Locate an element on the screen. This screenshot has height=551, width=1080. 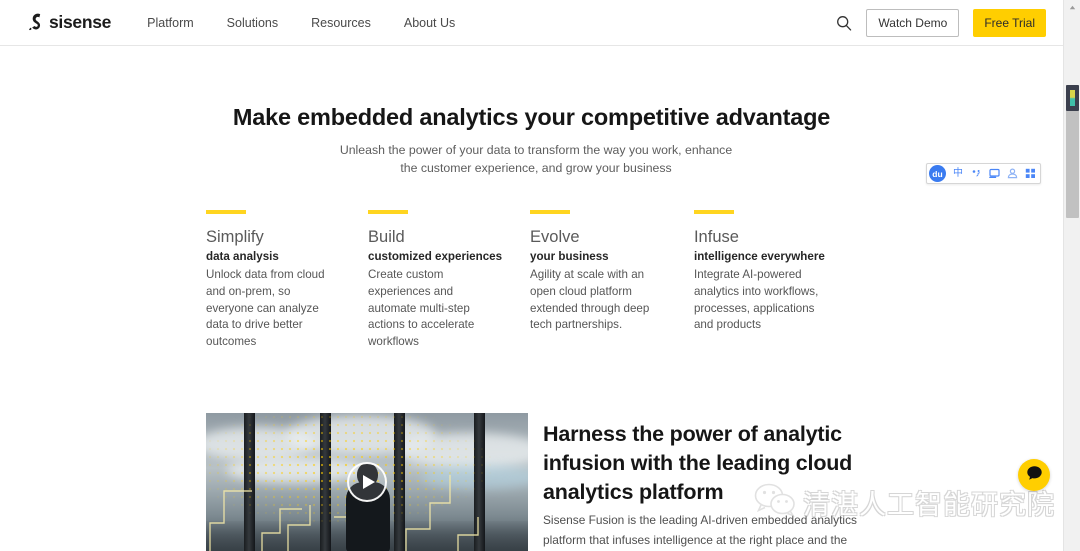
feature-subtitle: data analysis is located at coordinates (242, 256).